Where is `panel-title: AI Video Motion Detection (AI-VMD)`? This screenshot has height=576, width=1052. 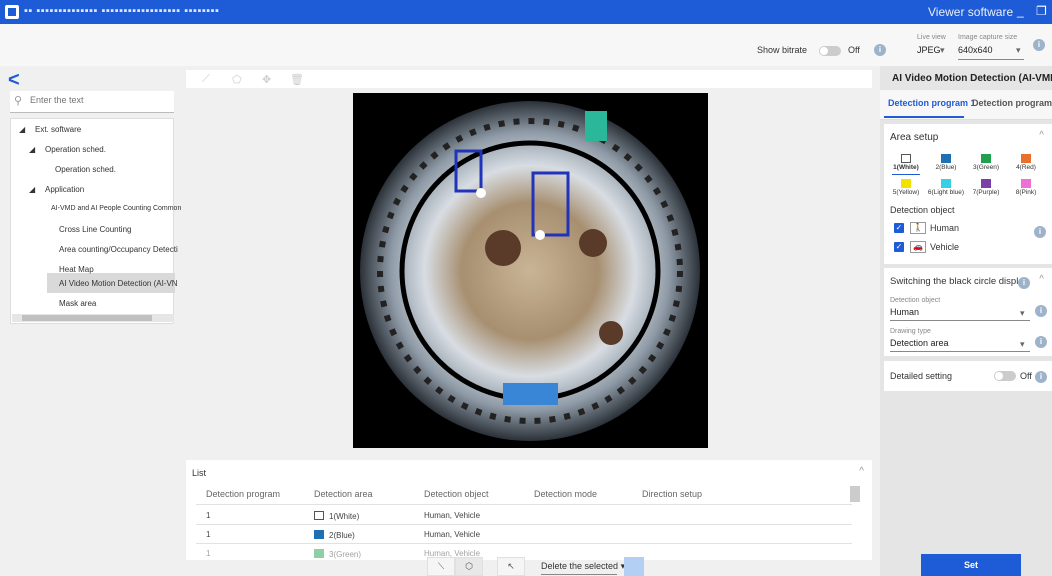 panel-title: AI Video Motion Detection (AI-VMD) is located at coordinates (972, 78).